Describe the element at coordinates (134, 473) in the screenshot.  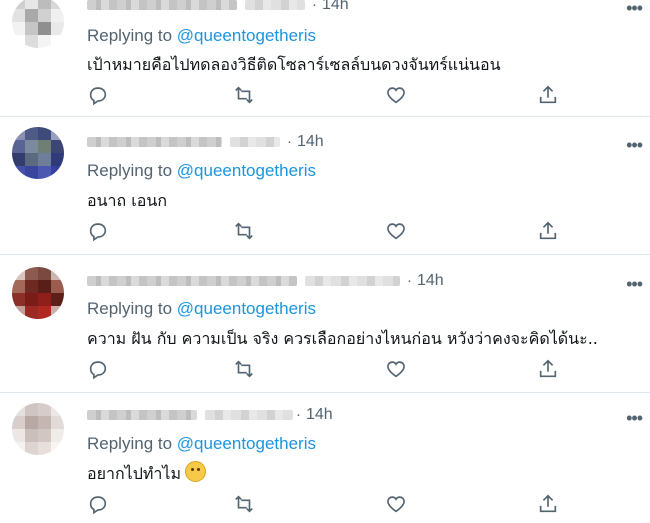
I see `tweet-text-content: อยากไปทำไม` at that location.